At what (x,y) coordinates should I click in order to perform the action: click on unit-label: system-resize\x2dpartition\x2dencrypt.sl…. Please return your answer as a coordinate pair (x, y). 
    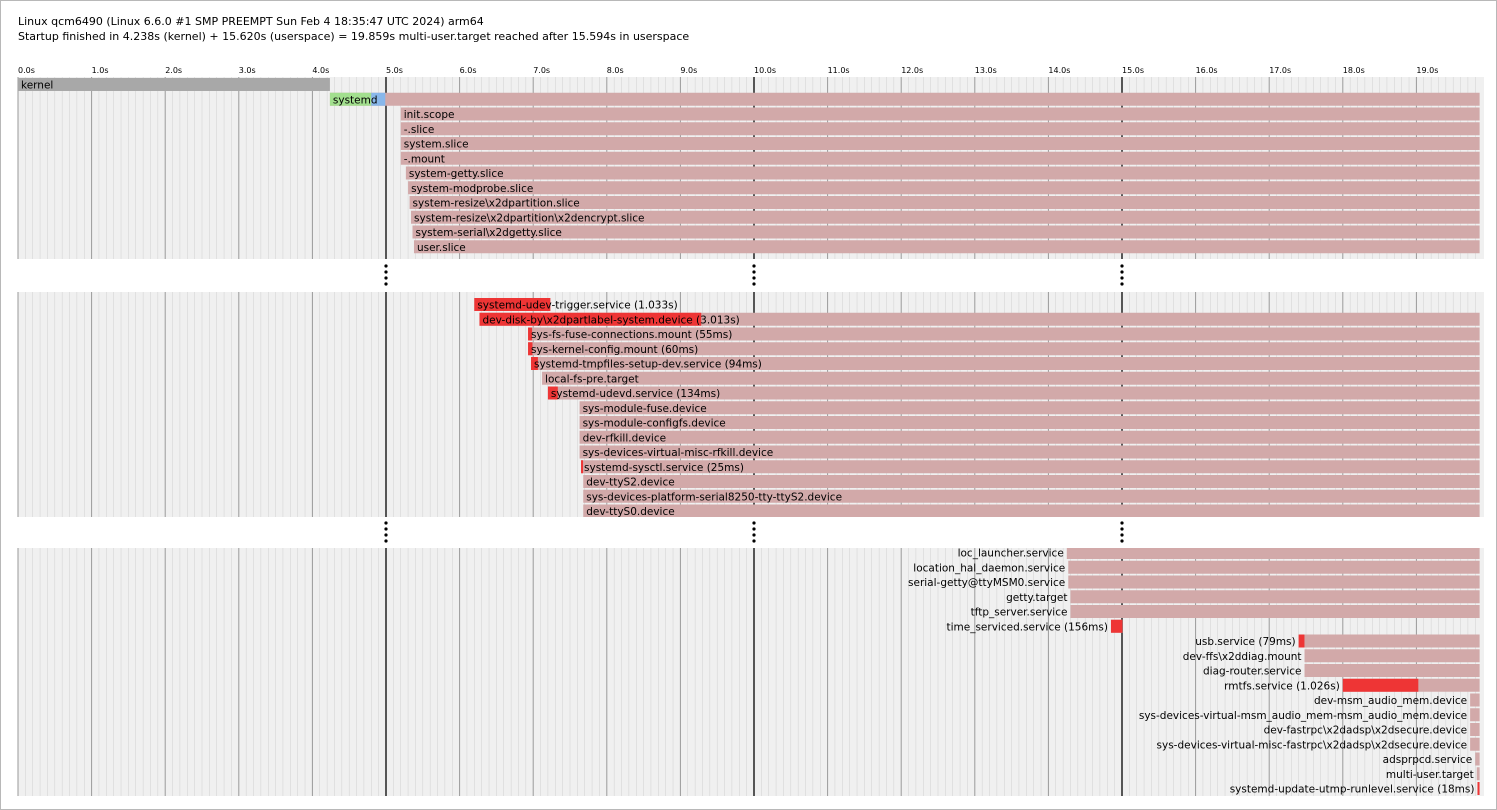
    Looking at the image, I should click on (529, 218).